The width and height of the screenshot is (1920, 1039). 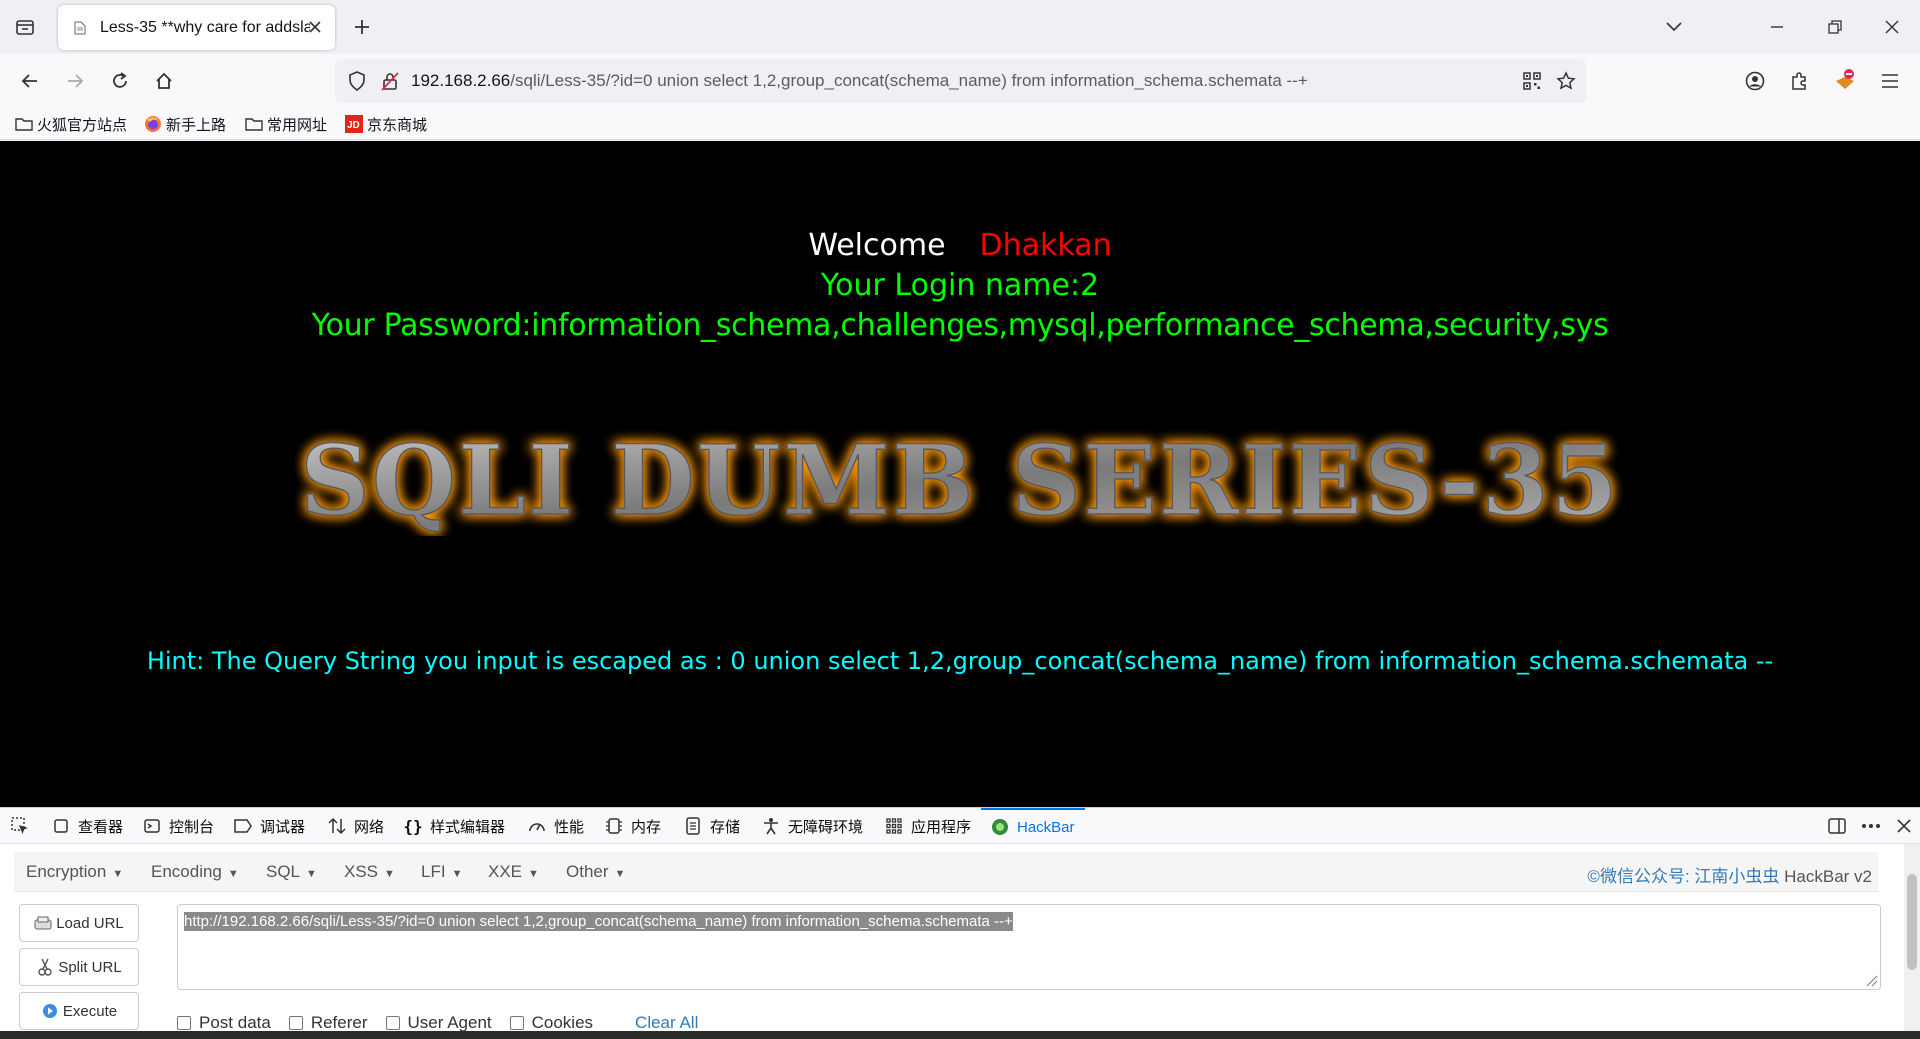 What do you see at coordinates (79, 923) in the screenshot?
I see `load-url-button: Load URL` at bounding box center [79, 923].